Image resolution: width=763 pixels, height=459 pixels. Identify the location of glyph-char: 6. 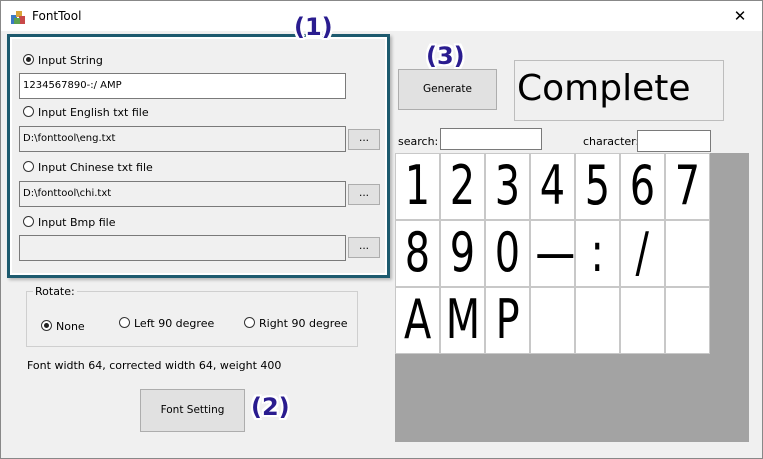
(642, 185).